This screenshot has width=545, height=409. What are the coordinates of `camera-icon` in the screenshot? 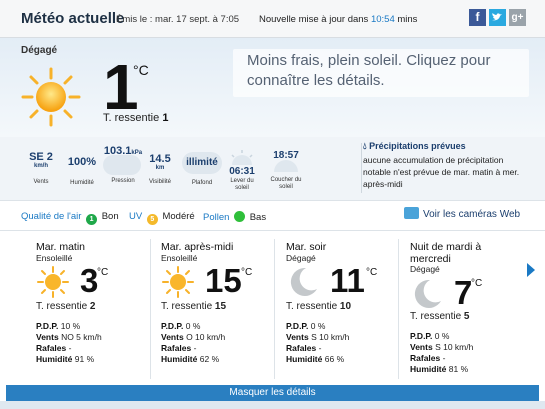 It's located at (411, 213).